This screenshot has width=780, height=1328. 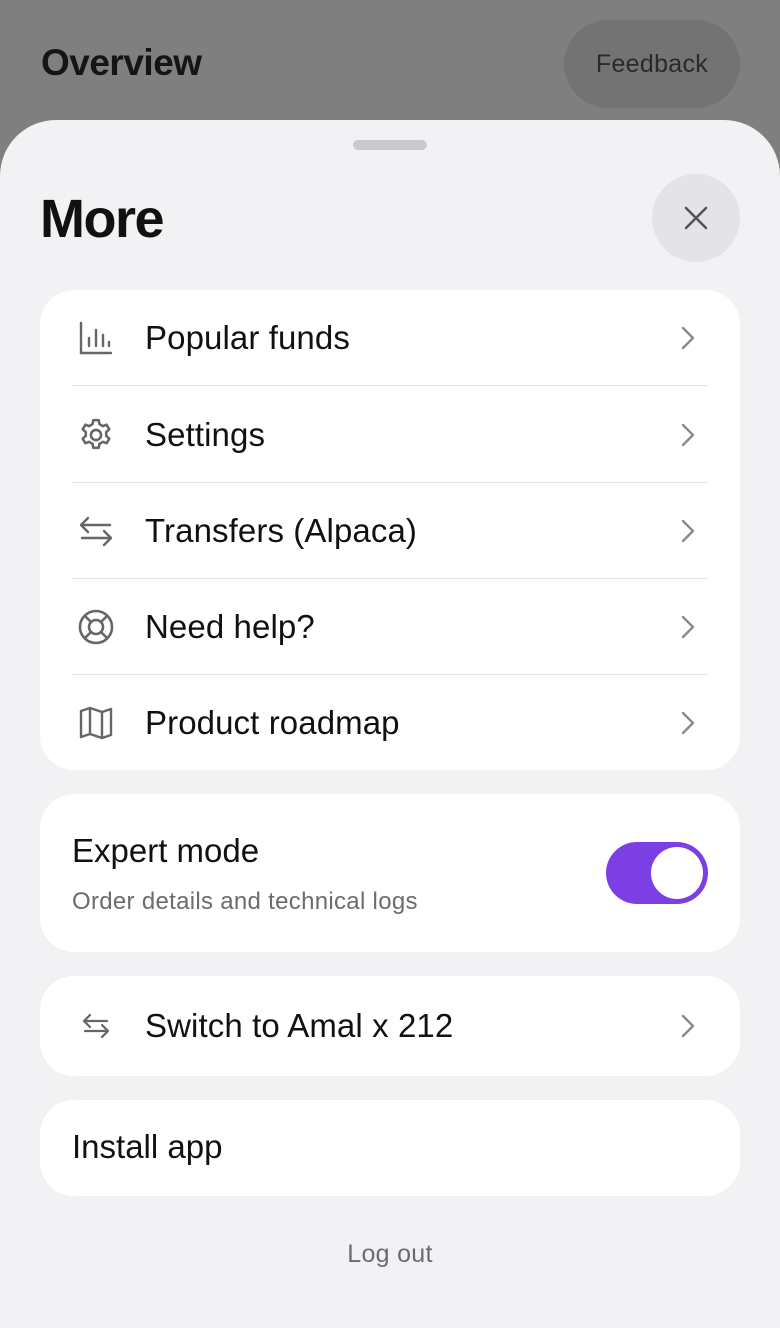 I want to click on background-header: Overview Feedback, so click(x=390, y=65).